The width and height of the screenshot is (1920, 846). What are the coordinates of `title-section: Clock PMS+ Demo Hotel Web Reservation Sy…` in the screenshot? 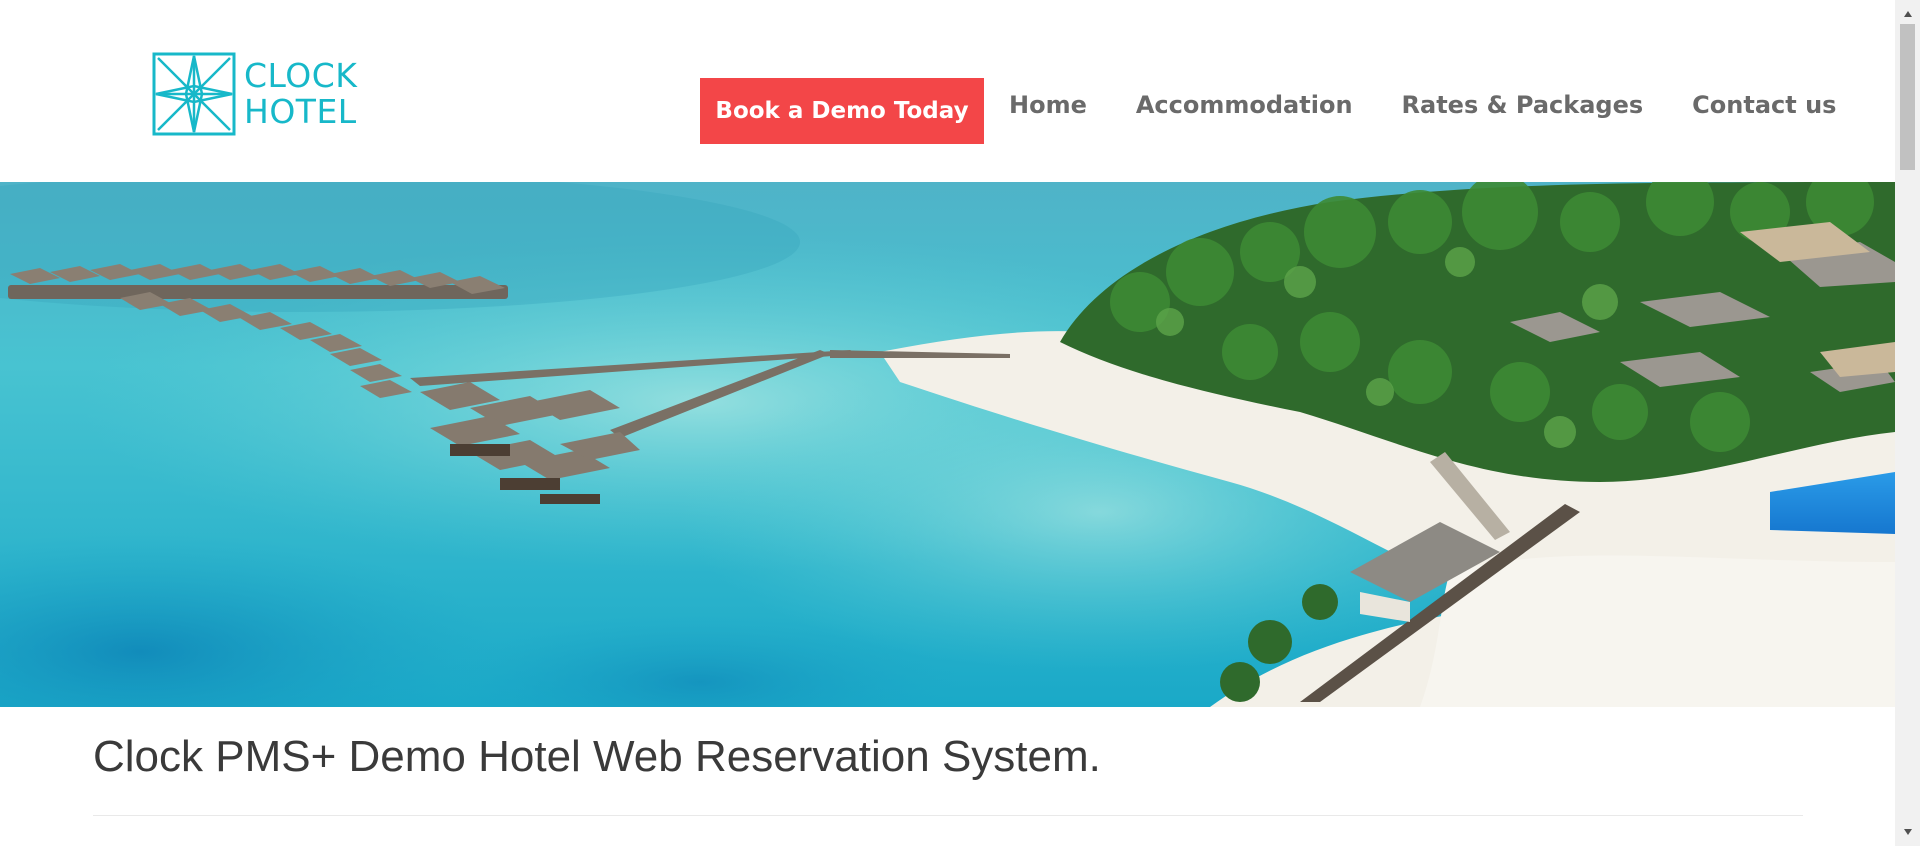 It's located at (948, 774).